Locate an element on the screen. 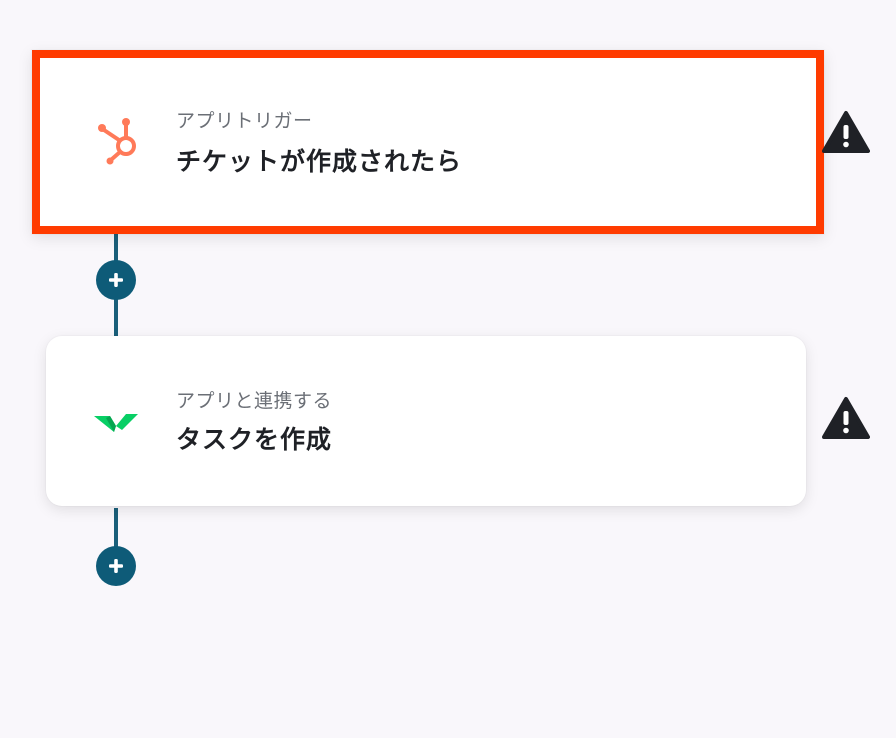 Image resolution: width=896 pixels, height=738 pixels. step-title: チケットが作成されたら is located at coordinates (319, 161).